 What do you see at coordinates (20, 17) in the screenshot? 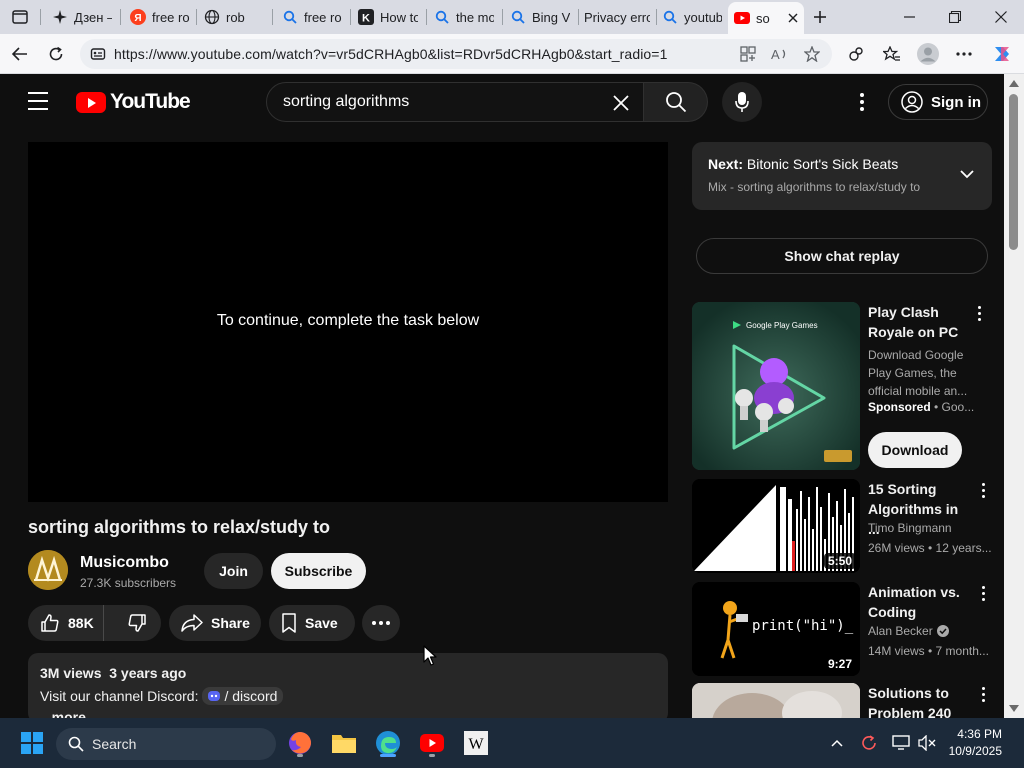
I see `tab-actions-icon` at bounding box center [20, 17].